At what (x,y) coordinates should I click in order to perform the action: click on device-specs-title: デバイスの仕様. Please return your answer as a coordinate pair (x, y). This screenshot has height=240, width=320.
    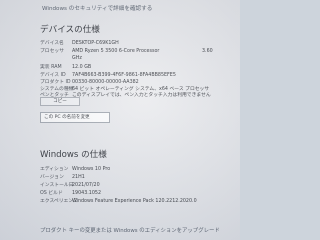
    Looking at the image, I should click on (70, 30).